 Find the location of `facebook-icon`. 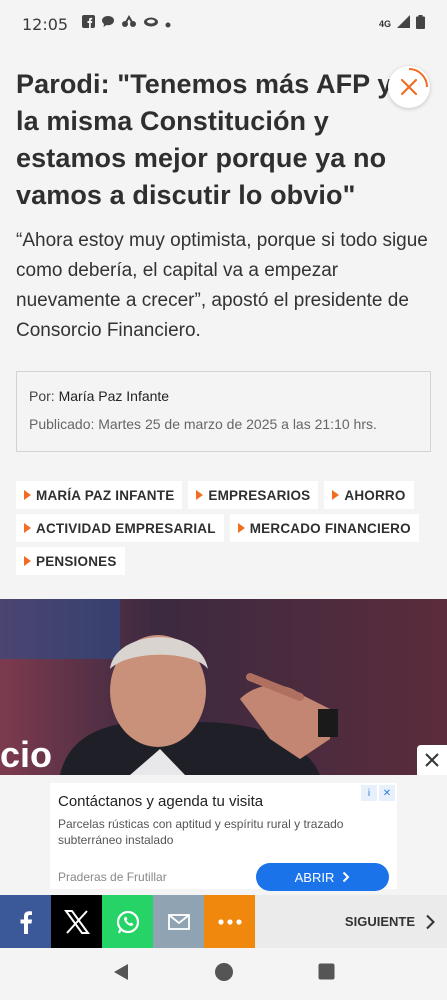

facebook-icon is located at coordinates (26, 922).